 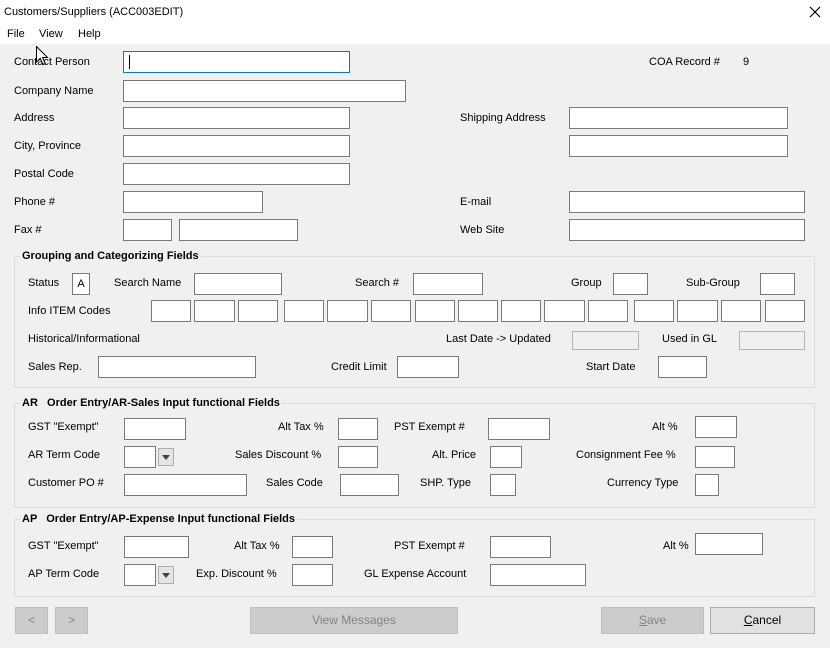 I want to click on fax-number-input, so click(x=238, y=230).